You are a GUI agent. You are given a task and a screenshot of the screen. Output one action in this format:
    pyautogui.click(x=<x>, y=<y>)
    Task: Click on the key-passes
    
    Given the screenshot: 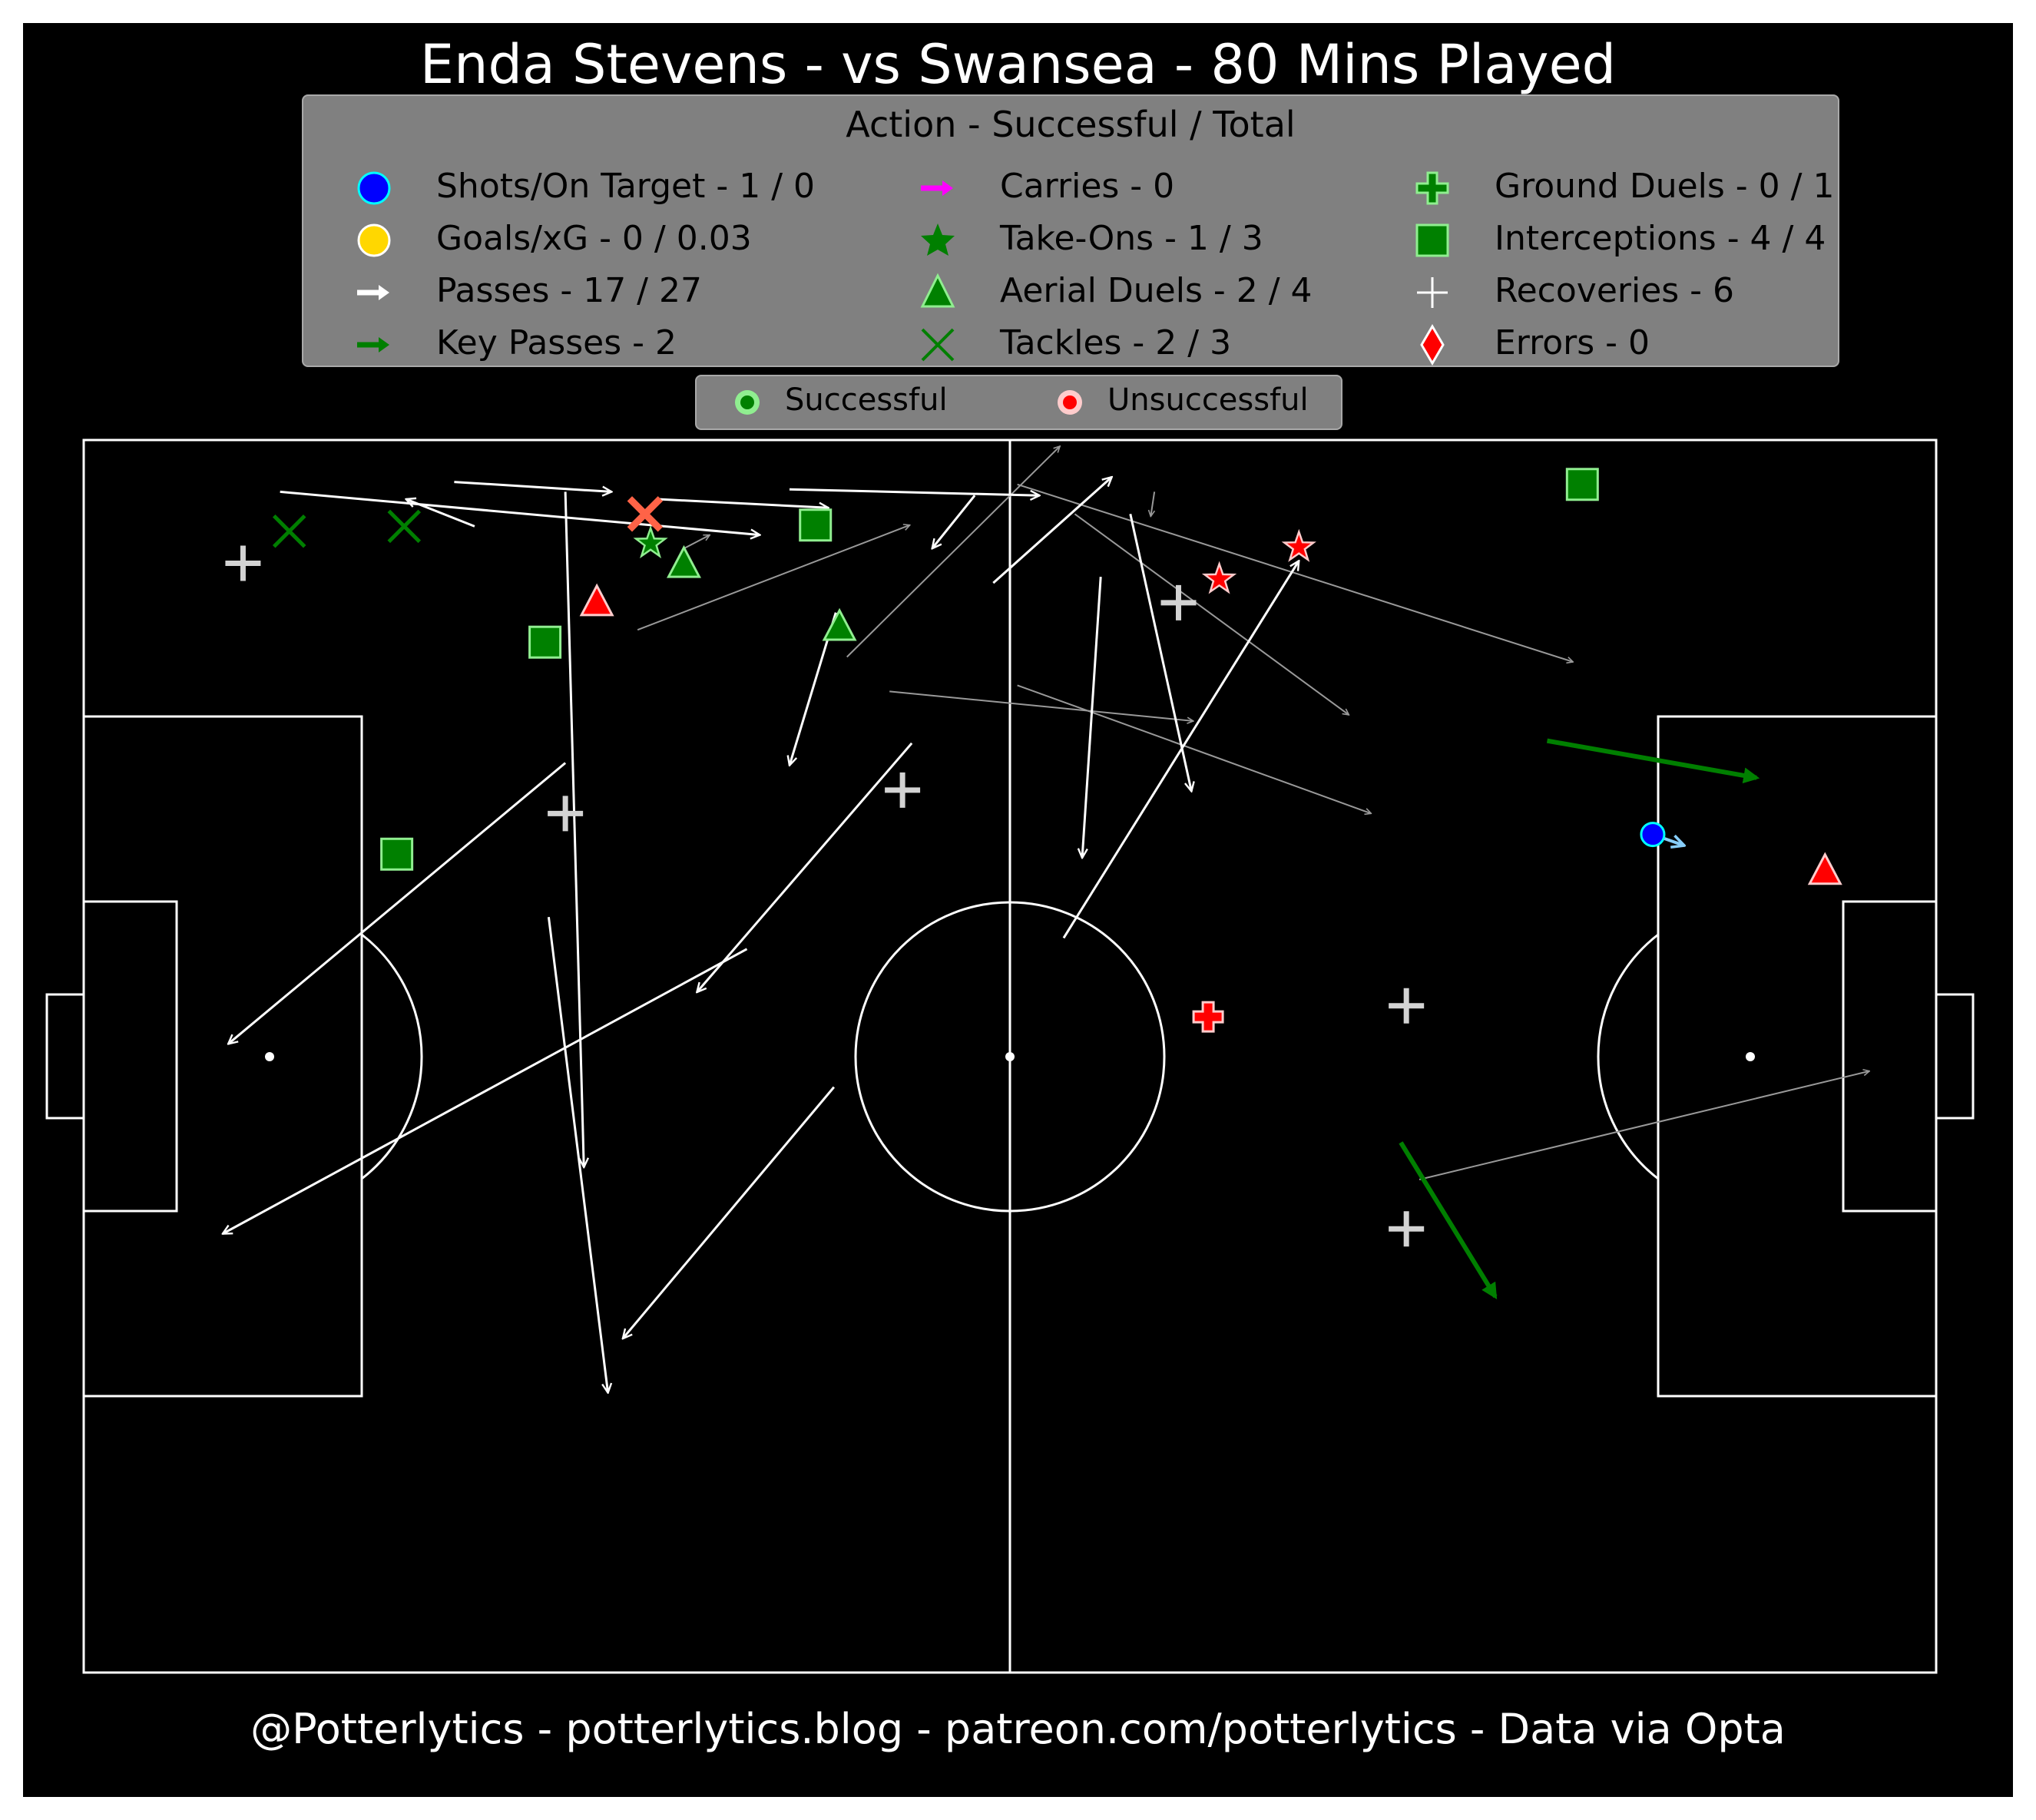 What is the action you would take?
    pyautogui.click(x=1579, y=1019)
    